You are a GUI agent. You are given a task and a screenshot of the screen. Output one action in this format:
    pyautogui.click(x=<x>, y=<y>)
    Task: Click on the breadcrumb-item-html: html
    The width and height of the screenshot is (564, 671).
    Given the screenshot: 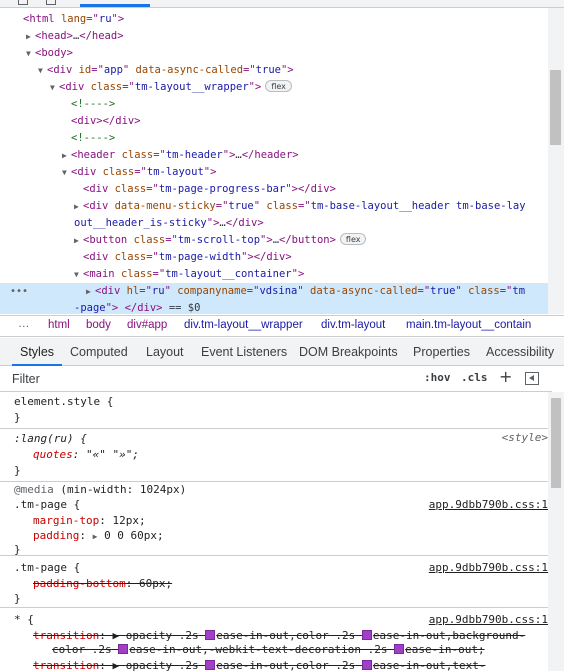 What is the action you would take?
    pyautogui.click(x=59, y=325)
    